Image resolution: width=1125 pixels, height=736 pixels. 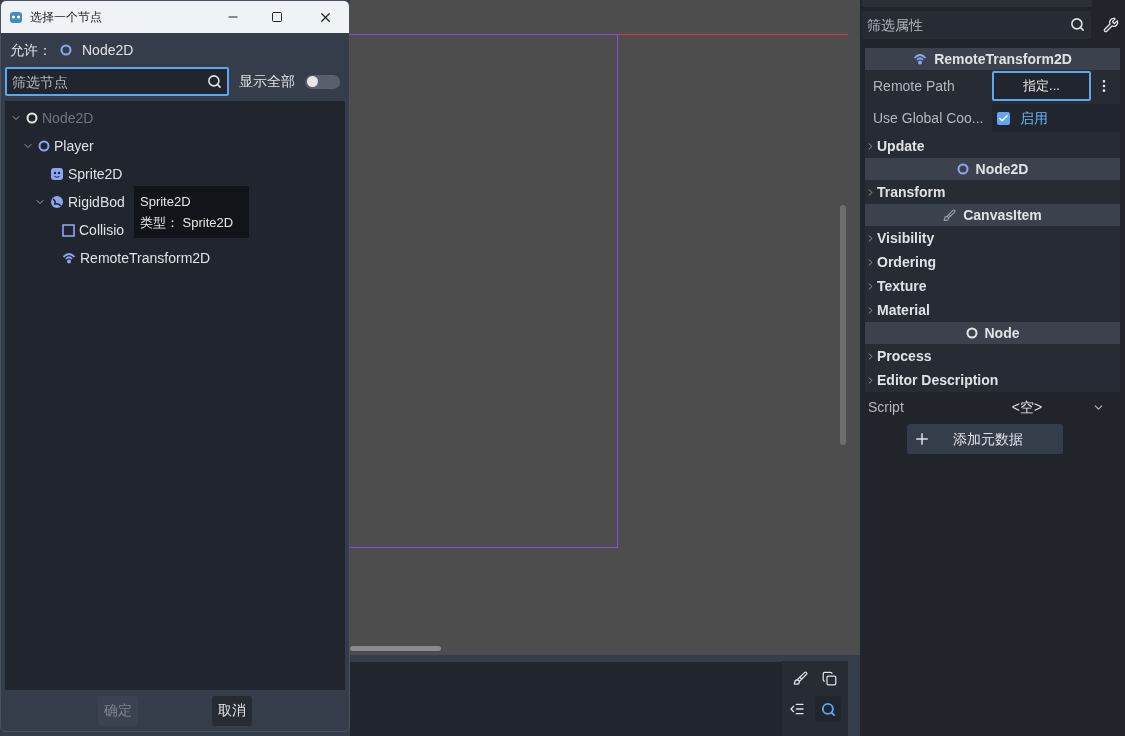 What do you see at coordinates (992, 380) in the screenshot?
I see `property-group: Editor Description` at bounding box center [992, 380].